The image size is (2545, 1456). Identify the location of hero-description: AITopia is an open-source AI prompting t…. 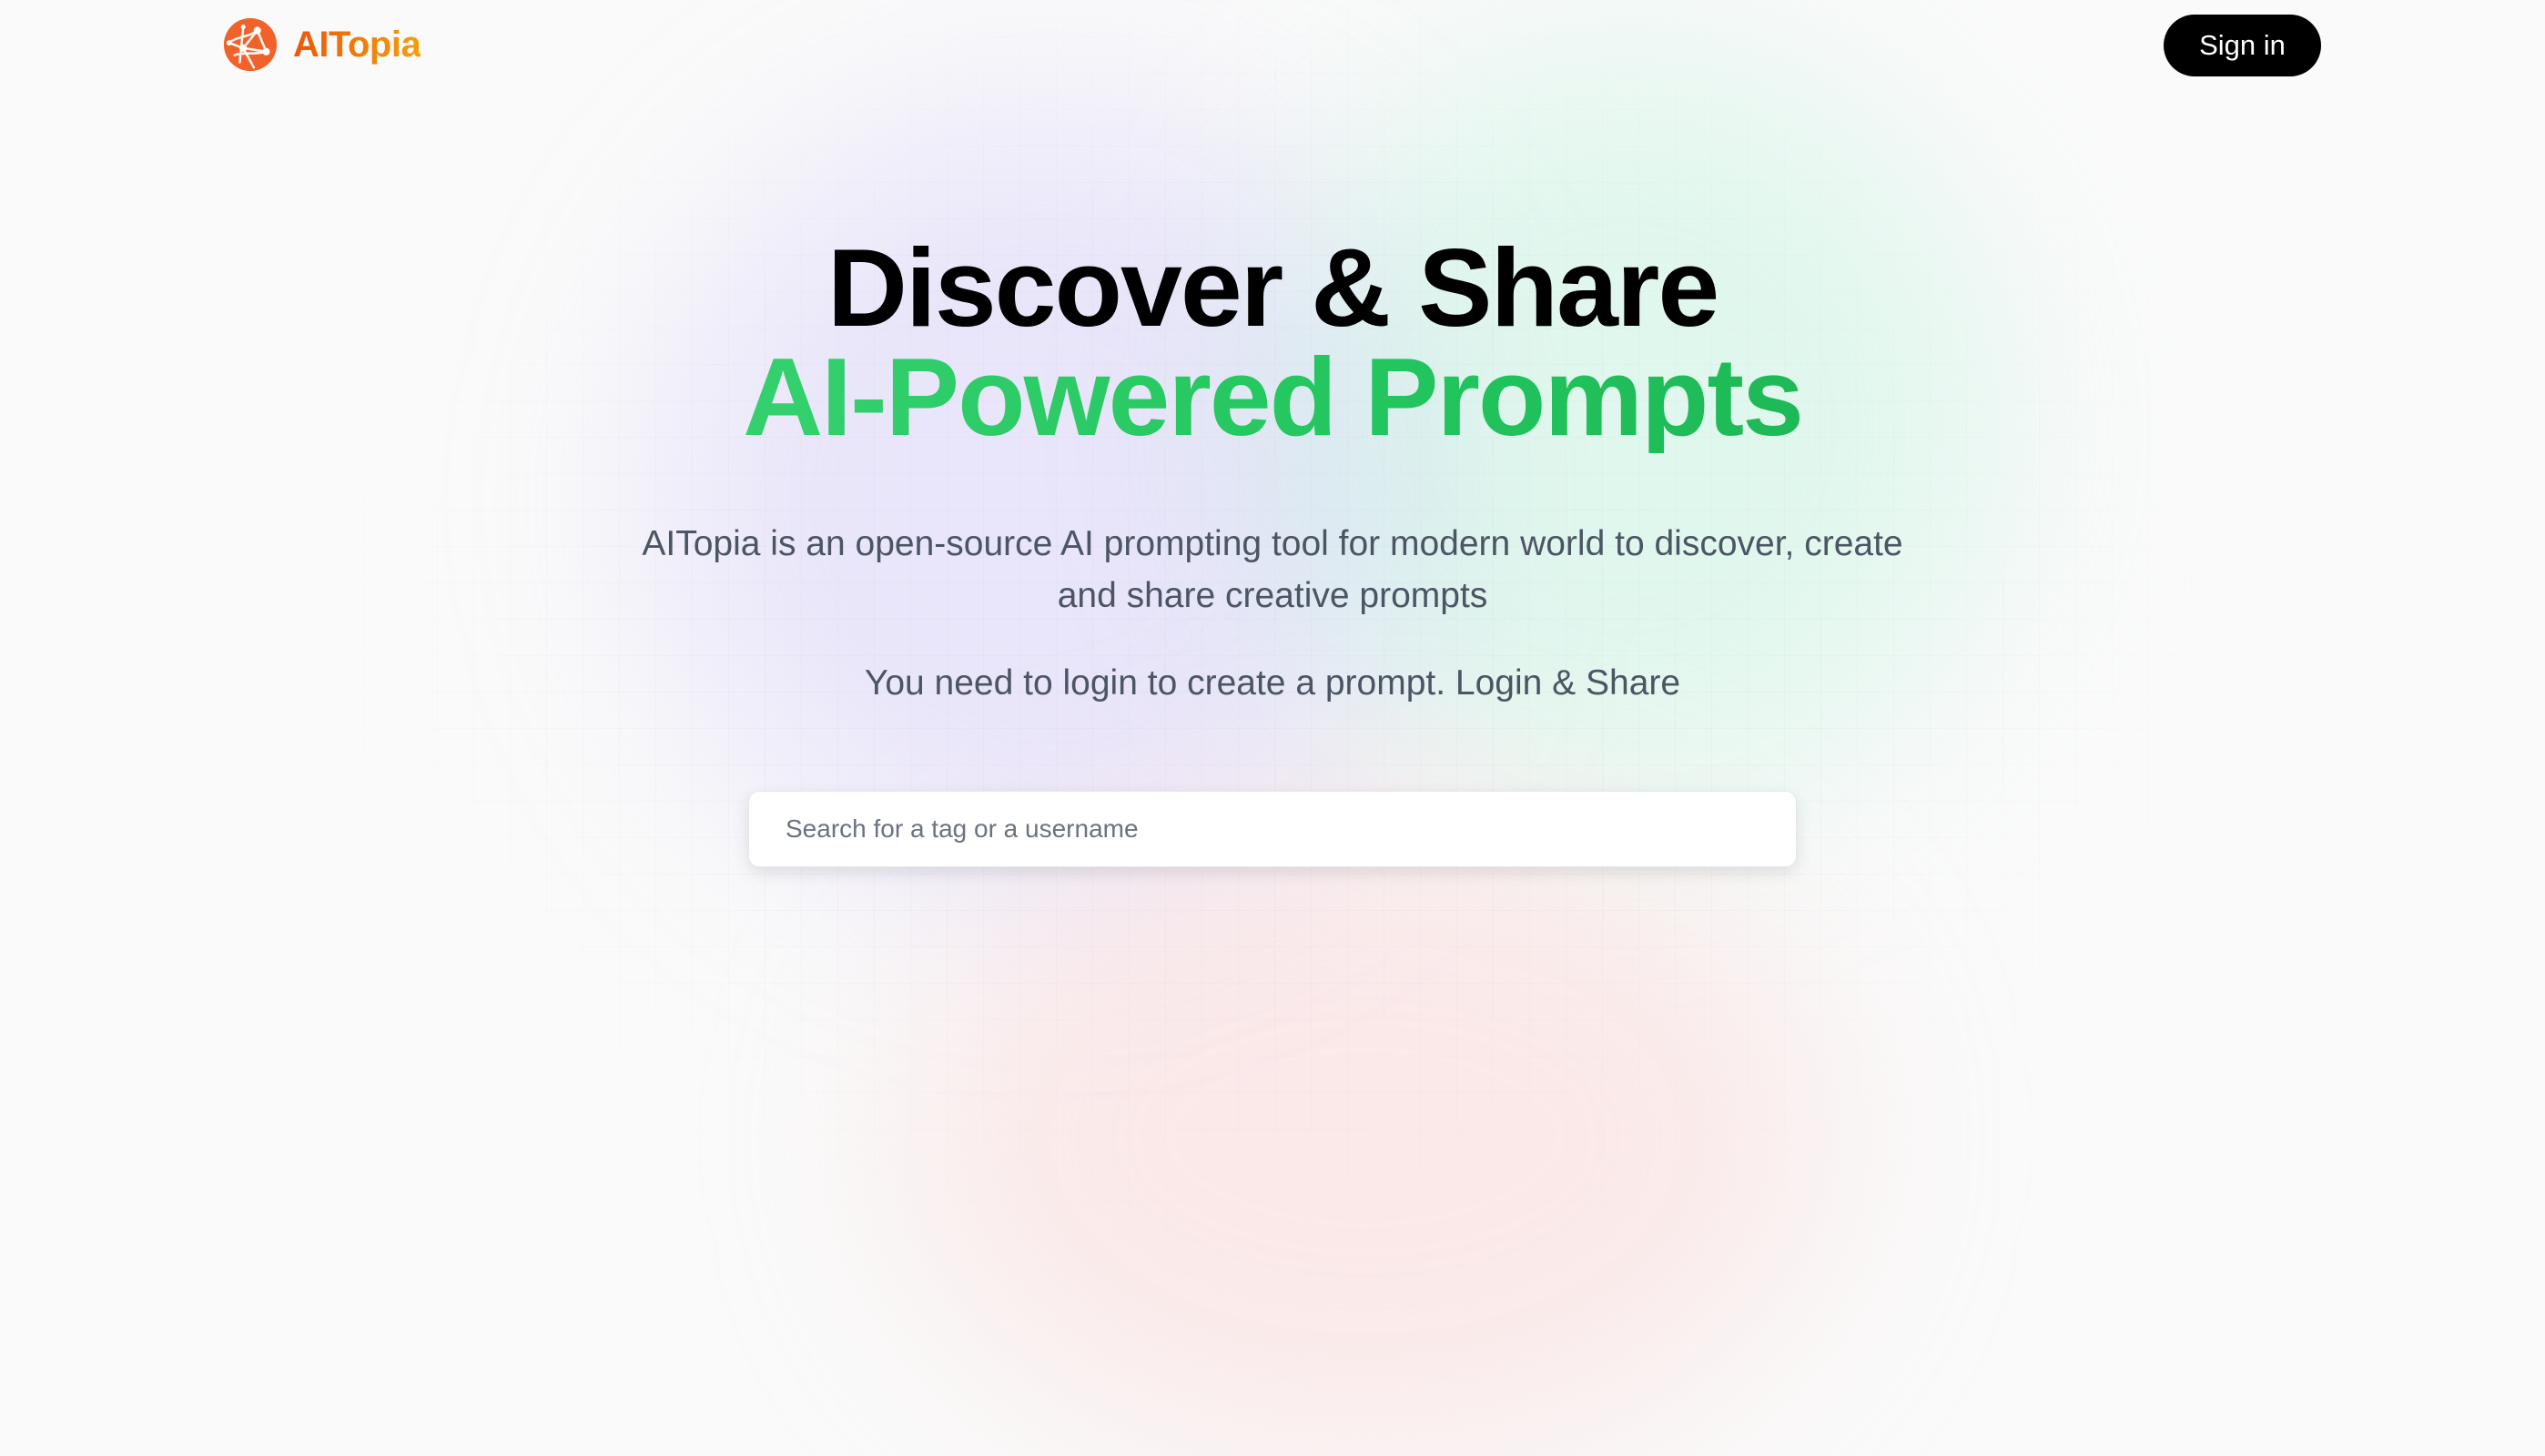
(1272, 570).